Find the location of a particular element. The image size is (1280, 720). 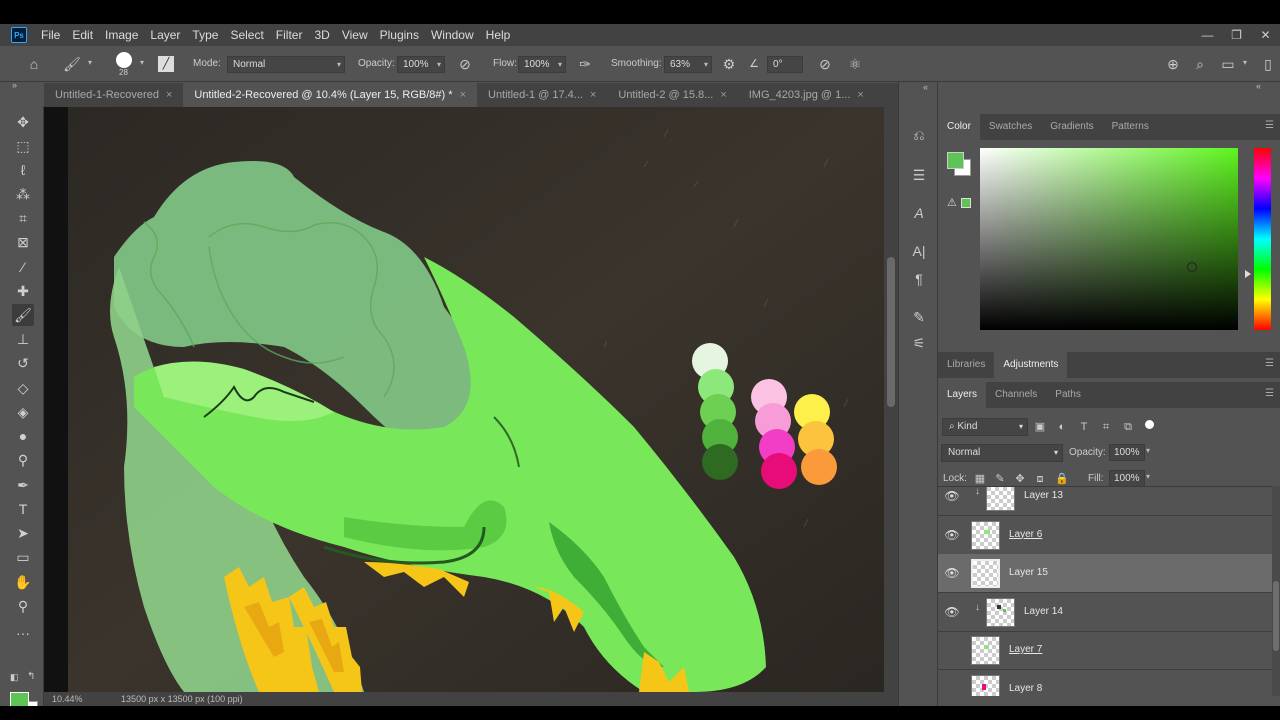

move-tool-icon: ✥ is located at coordinates (23, 122).